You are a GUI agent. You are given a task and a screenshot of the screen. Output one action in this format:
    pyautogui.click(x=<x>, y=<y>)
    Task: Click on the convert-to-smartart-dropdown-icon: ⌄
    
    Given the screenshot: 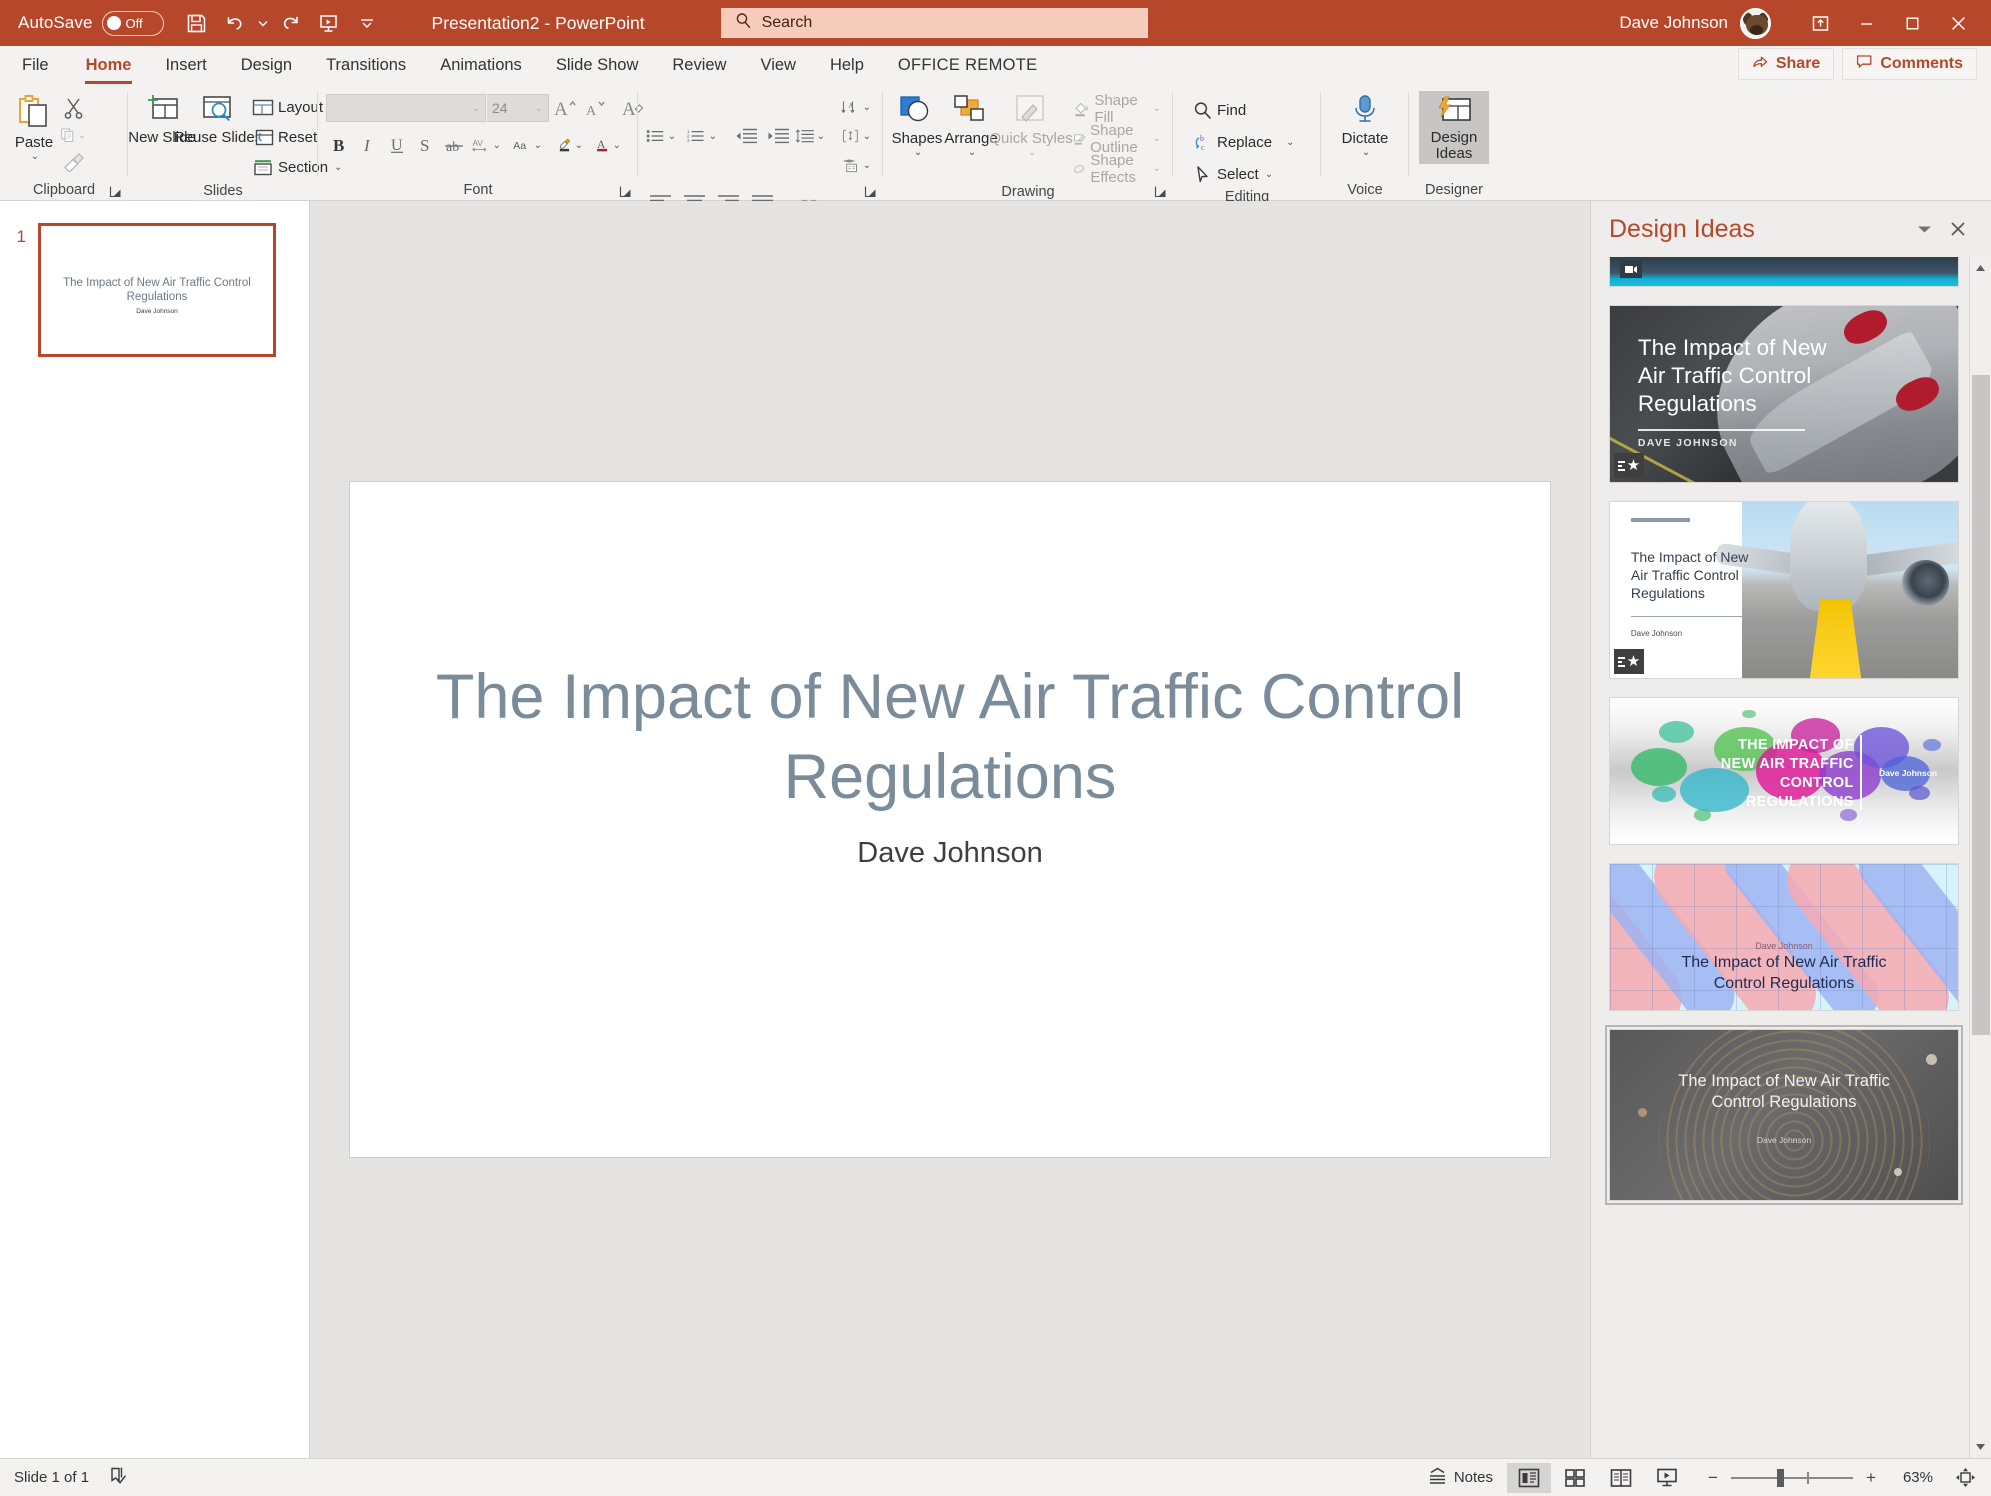 What is the action you would take?
    pyautogui.click(x=867, y=165)
    